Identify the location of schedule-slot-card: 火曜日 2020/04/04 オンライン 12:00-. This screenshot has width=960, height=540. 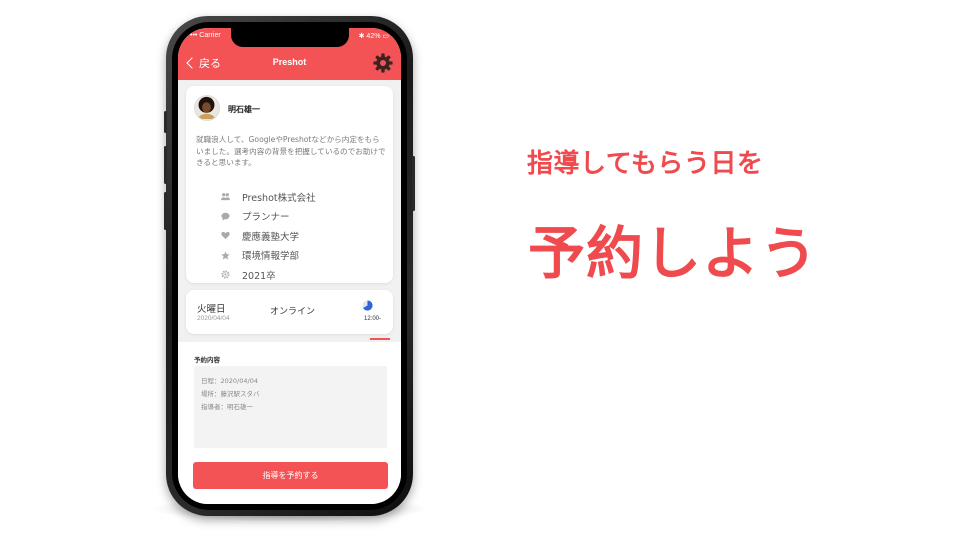
(289, 312).